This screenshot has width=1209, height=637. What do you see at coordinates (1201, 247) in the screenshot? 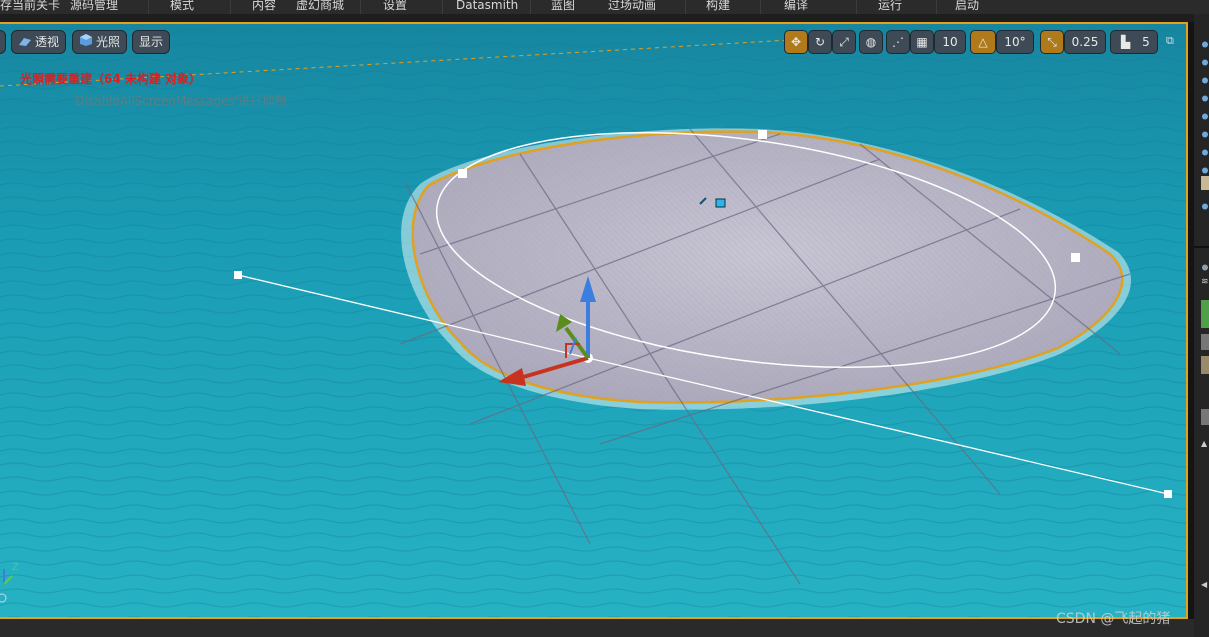
I see `panel-divider` at bounding box center [1201, 247].